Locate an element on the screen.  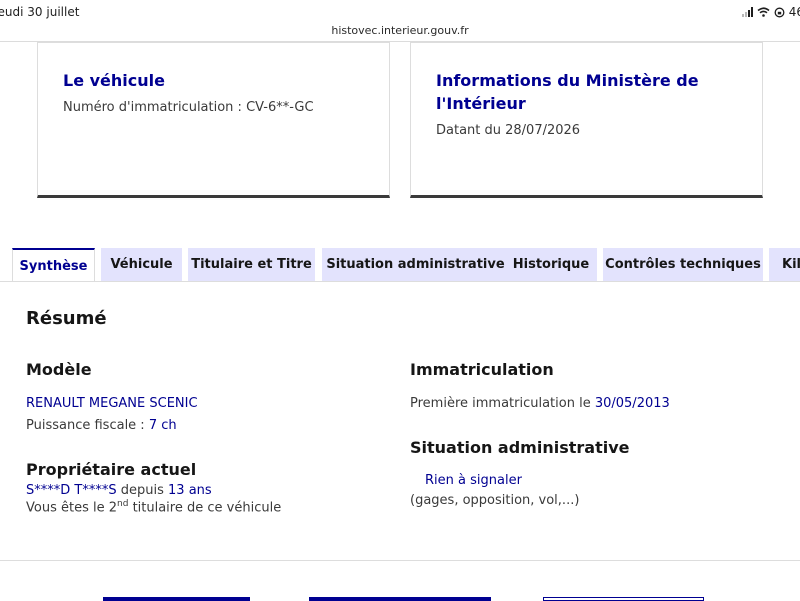
model-name: RENAULT MEGANE SCENIC is located at coordinates (112, 403).